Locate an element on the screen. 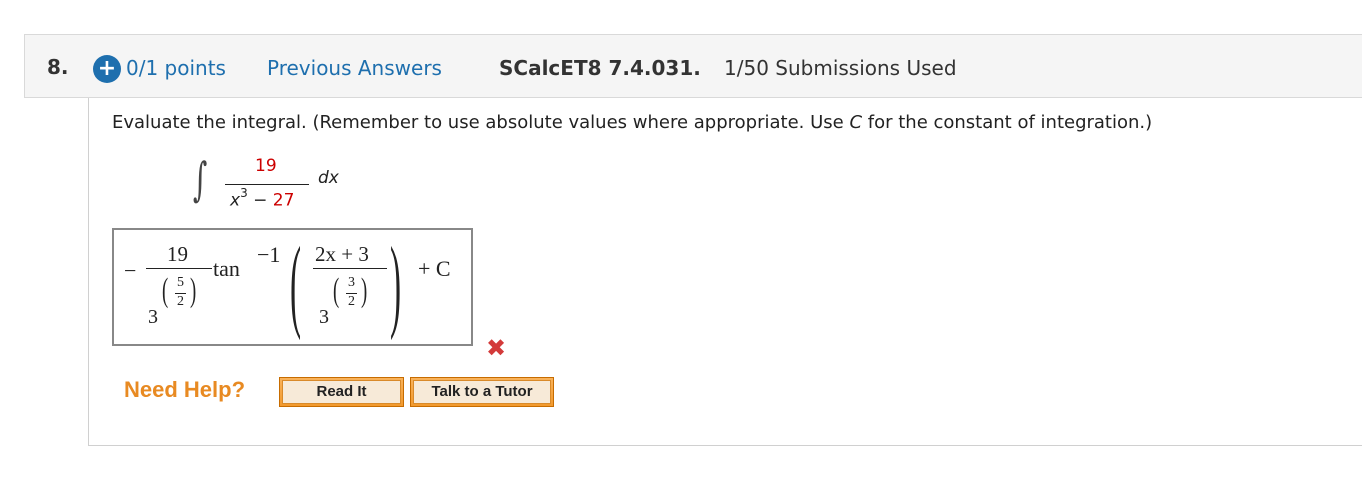 The height and width of the screenshot is (492, 1362). answer-minus: − is located at coordinates (130, 270).